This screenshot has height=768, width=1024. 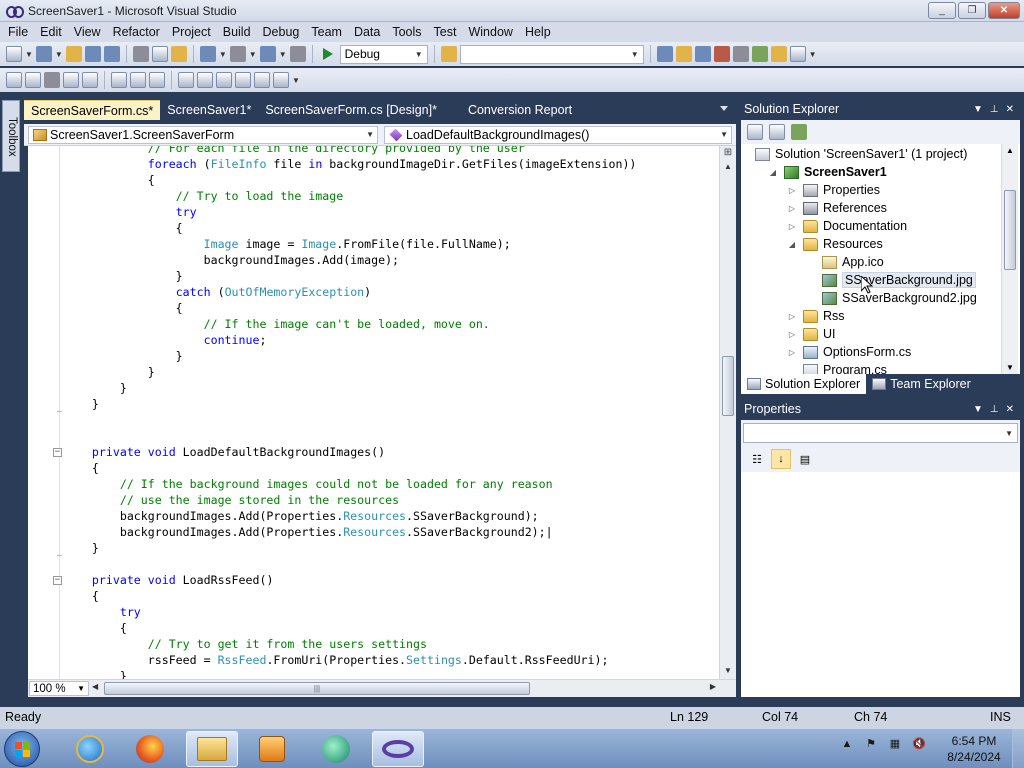 What do you see at coordinates (327, 54) in the screenshot?
I see `start-debugging-icon` at bounding box center [327, 54].